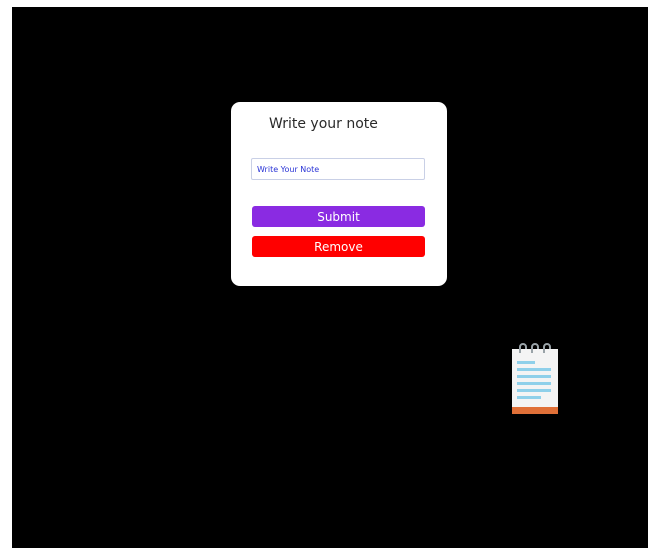 This screenshot has width=648, height=548. Describe the element at coordinates (338, 216) in the screenshot. I see `submit-button: Submit` at that location.